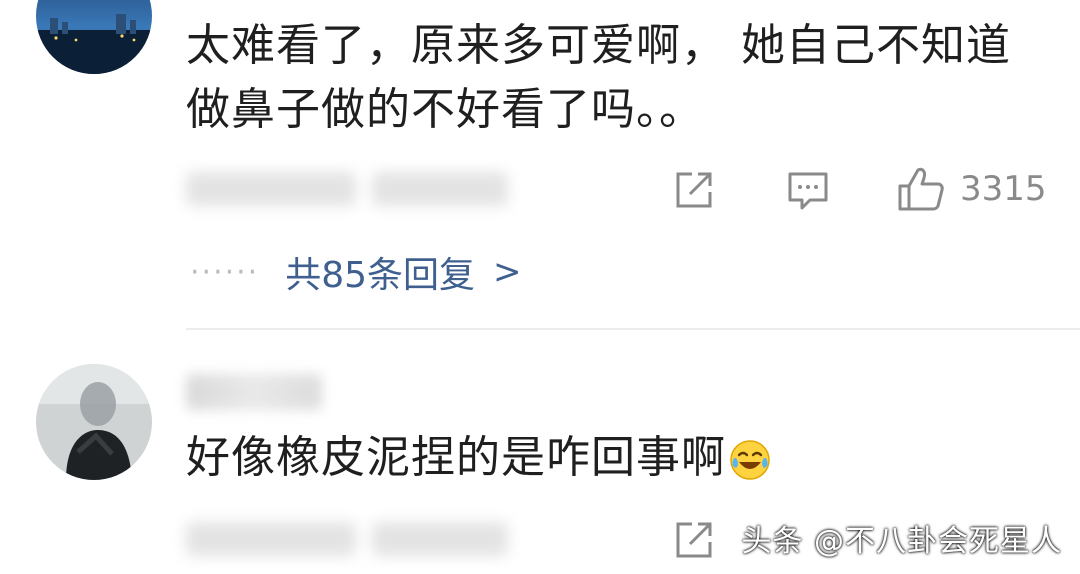 The image size is (1080, 574). I want to click on replies-label: 共85条回复, so click(380, 275).